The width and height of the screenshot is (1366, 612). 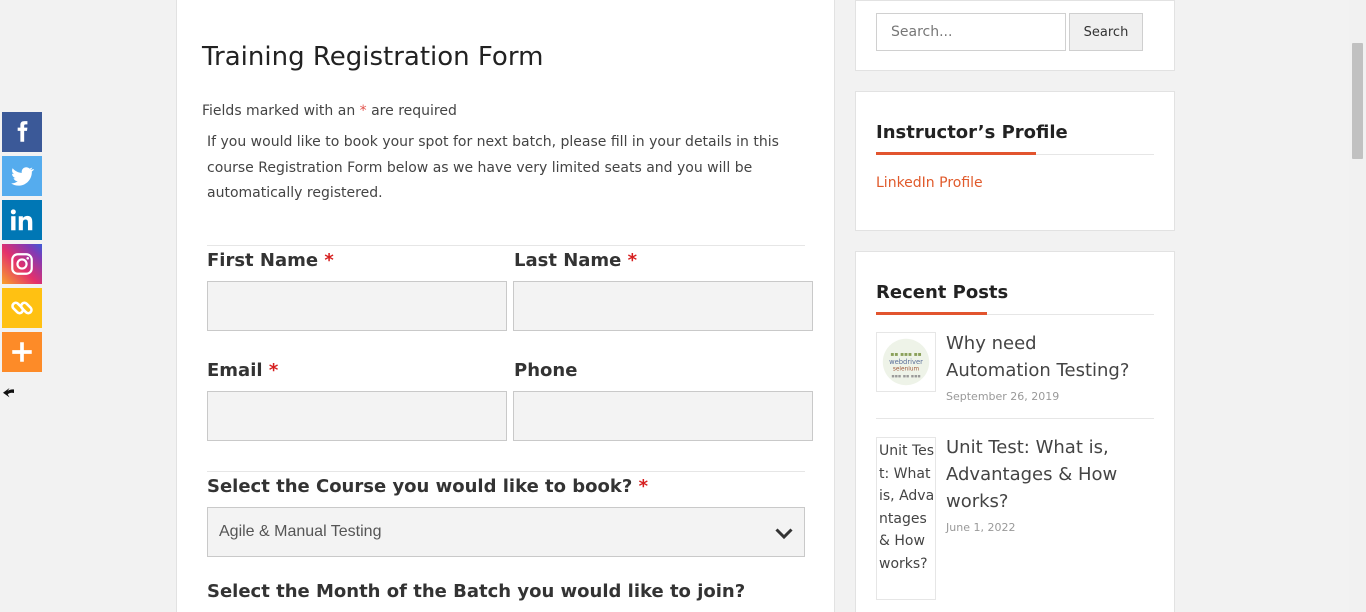 I want to click on linkedin-share-button, so click(x=22, y=220).